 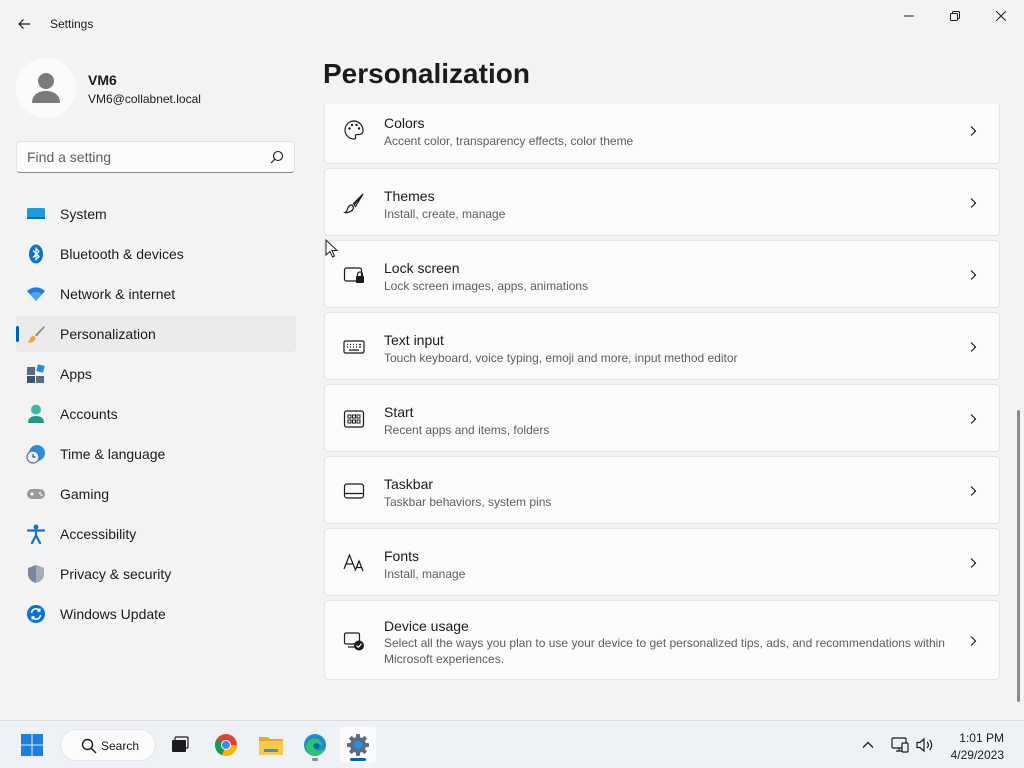 I want to click on sidebar-item-label: Gaming, so click(x=85, y=494).